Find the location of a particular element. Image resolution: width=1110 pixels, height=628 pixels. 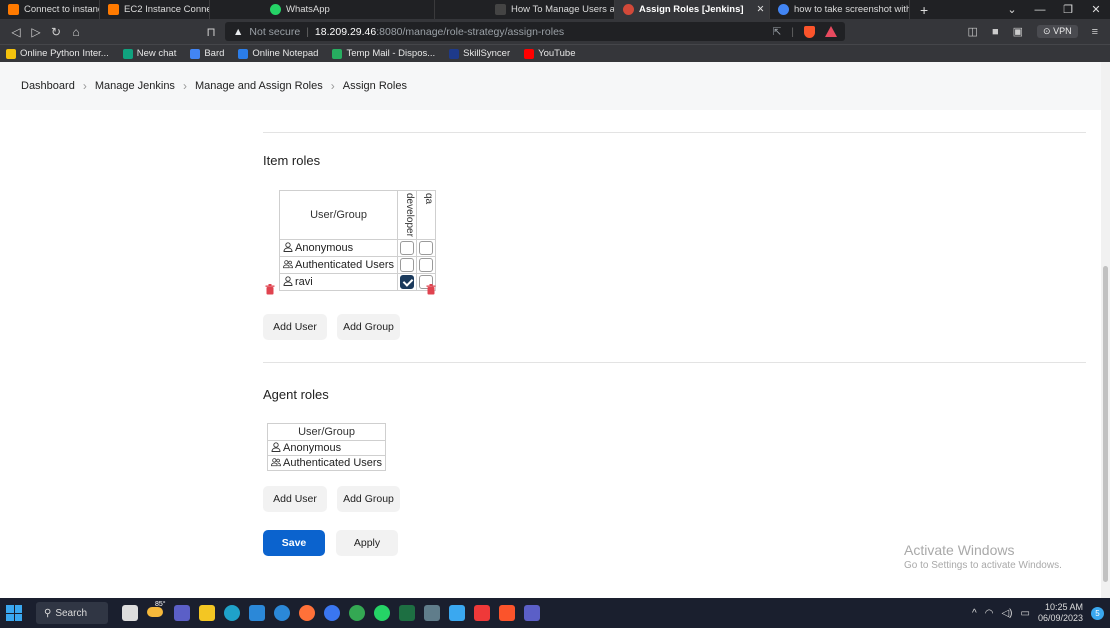

chrome-icon is located at coordinates (357, 613).